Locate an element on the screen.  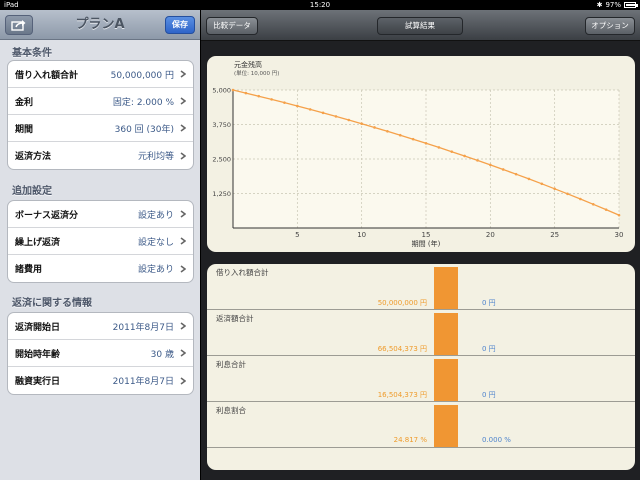
row-value: 30 歳 is located at coordinates (162, 354).